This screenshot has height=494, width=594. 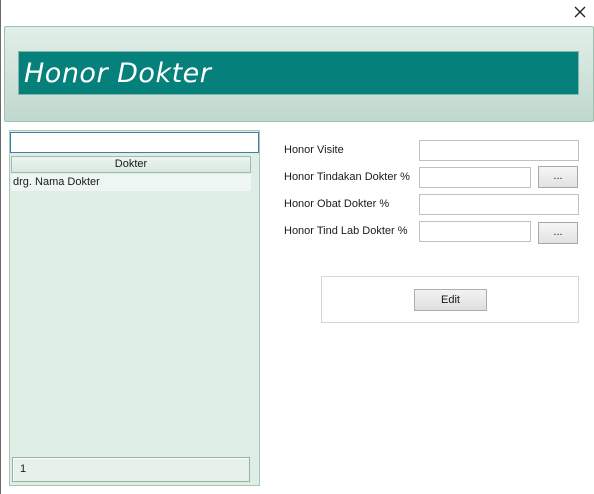 I want to click on page-title: Honor Dokter, so click(x=118, y=73).